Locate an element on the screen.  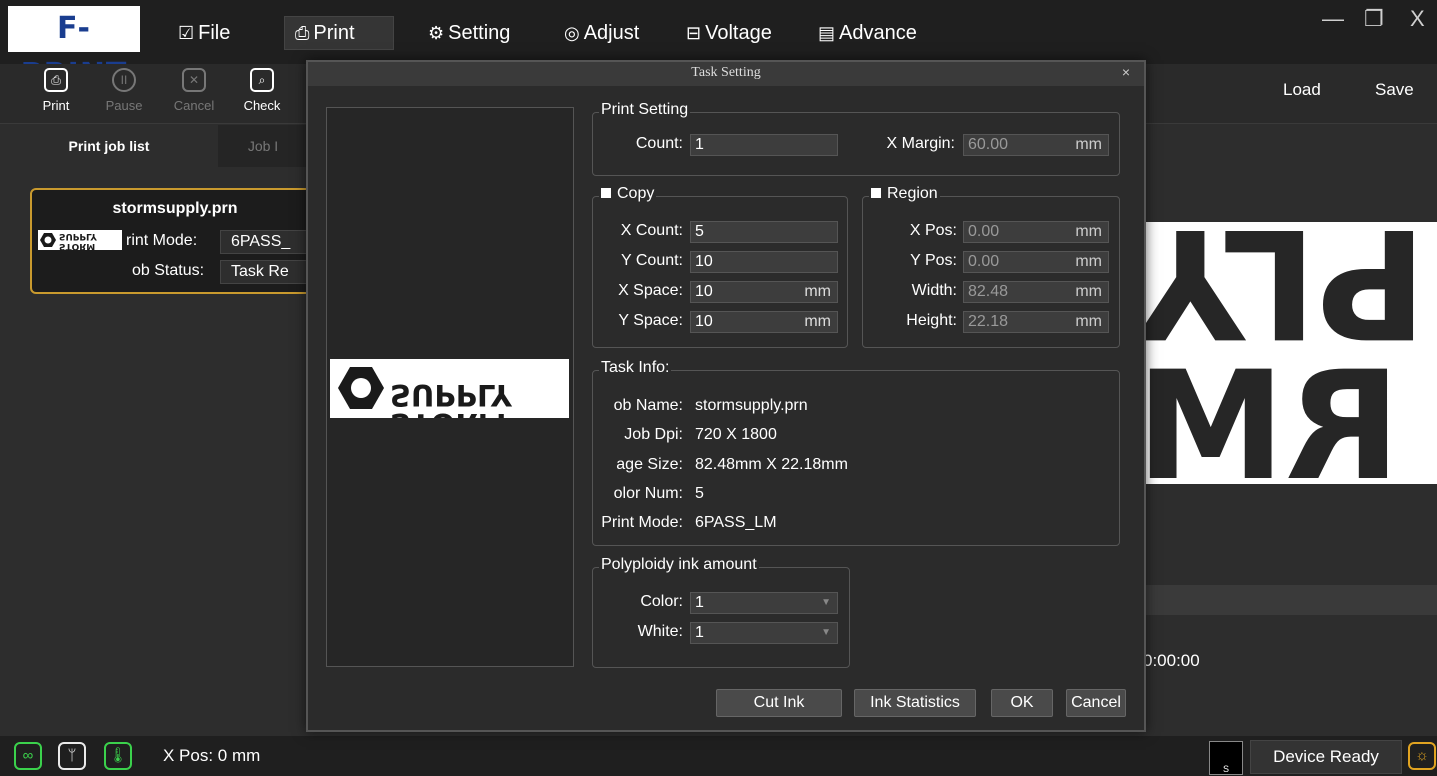
link-icon: ∞ is located at coordinates (28, 756).